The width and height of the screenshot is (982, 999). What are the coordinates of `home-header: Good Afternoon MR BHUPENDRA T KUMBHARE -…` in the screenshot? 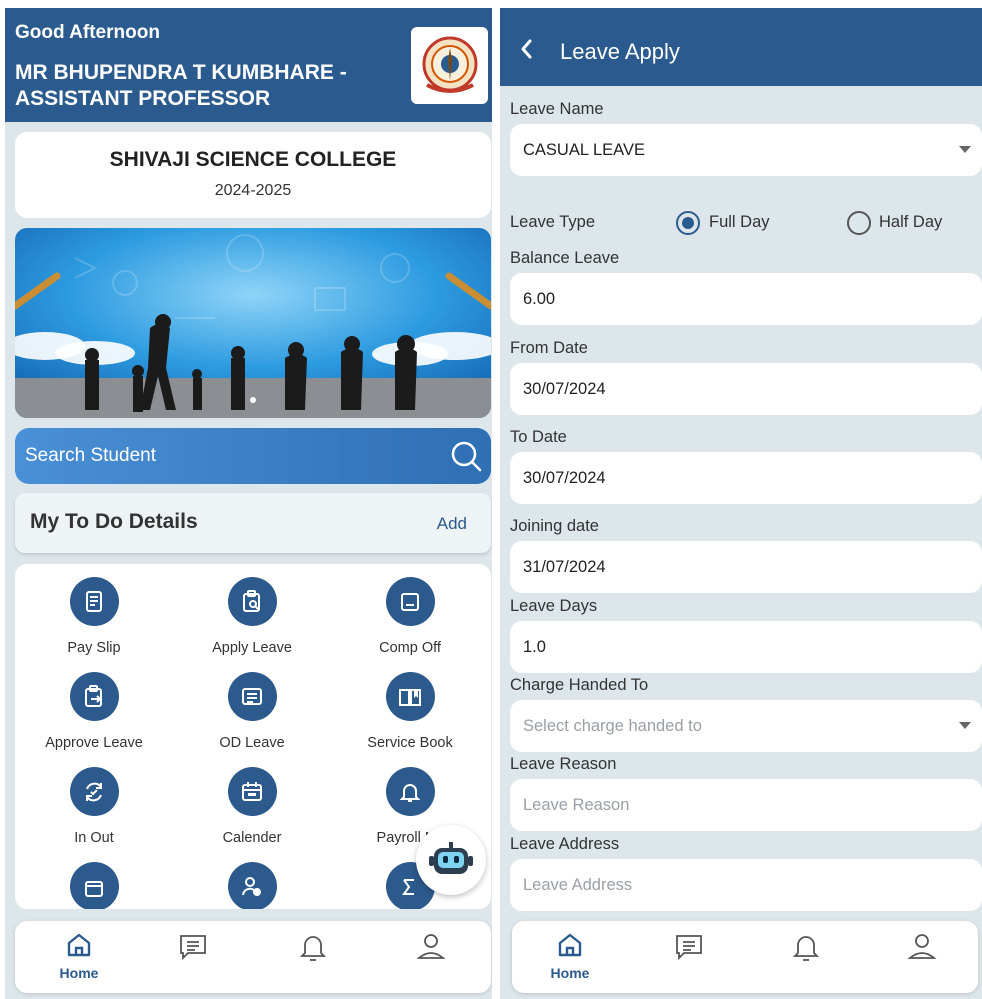 It's located at (248, 65).